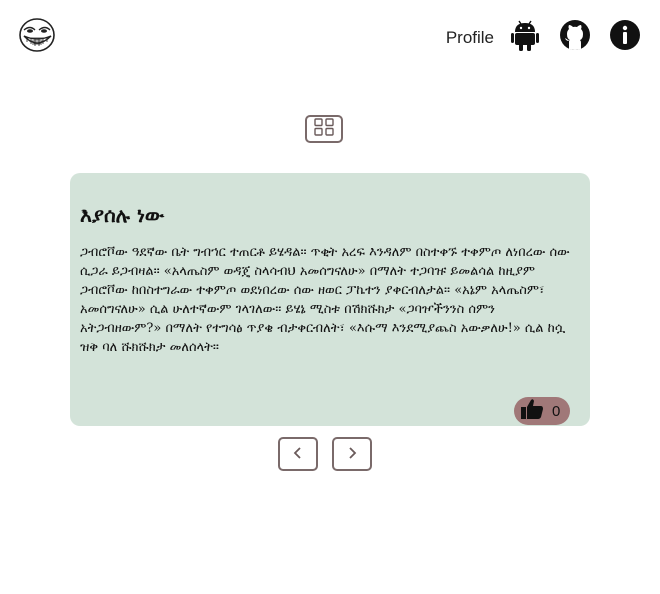 Image resolution: width=660 pixels, height=594 pixels. Describe the element at coordinates (575, 35) in the screenshot. I see `github-icon` at that location.